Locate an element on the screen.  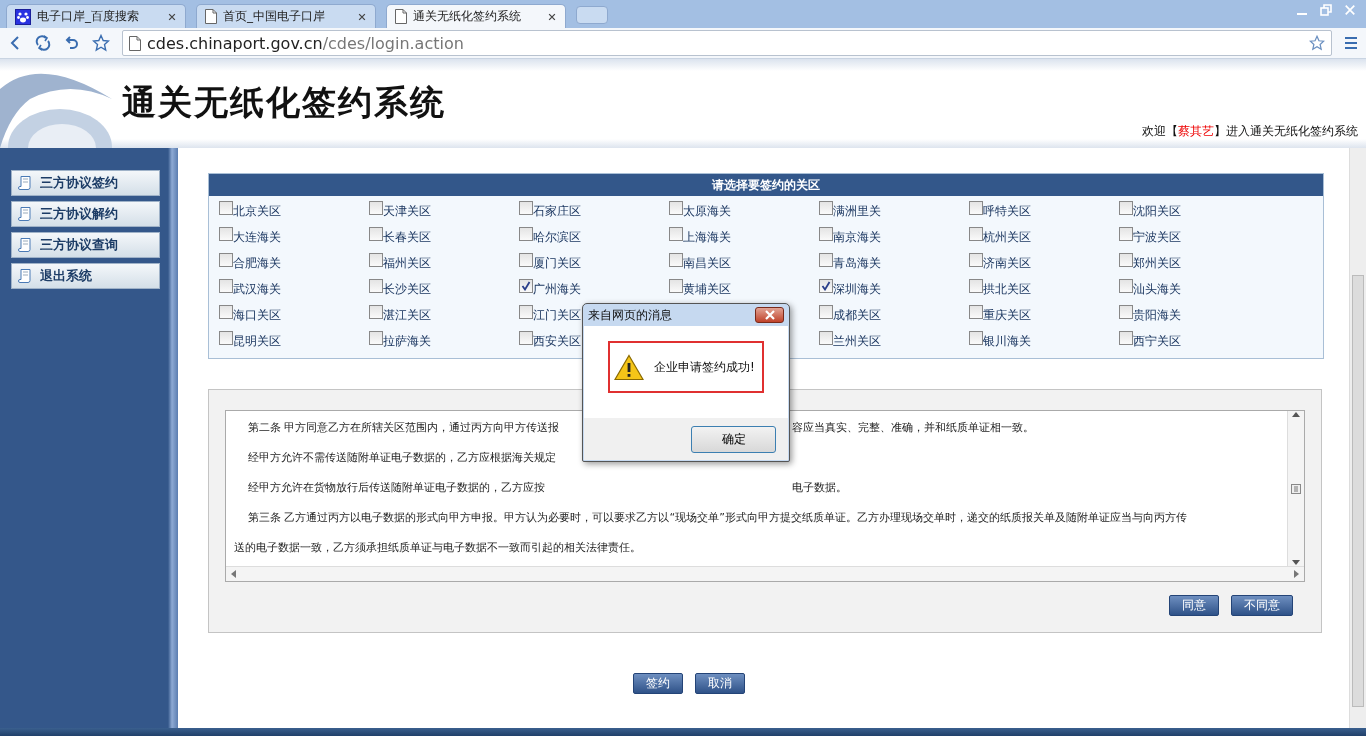
scroll-thumb-icon is located at coordinates (1296, 488).